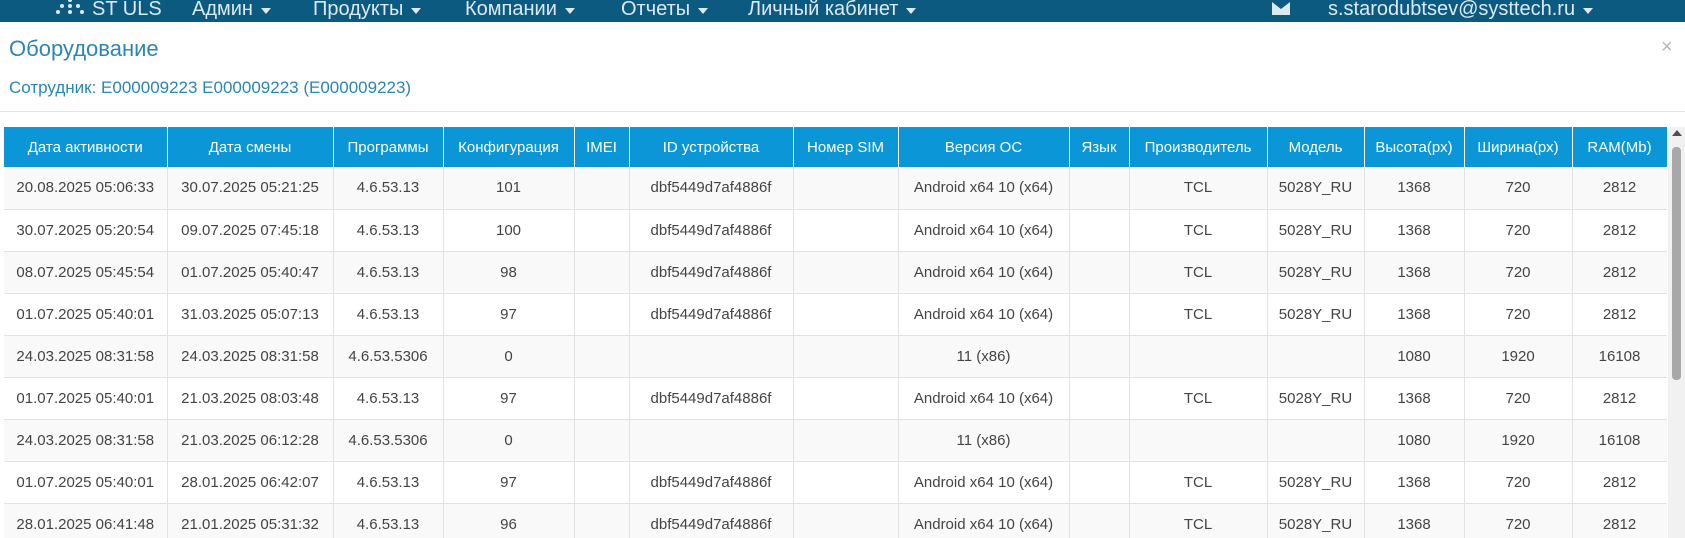  Describe the element at coordinates (509, 230) in the screenshot. I see `table-cell: 100` at that location.